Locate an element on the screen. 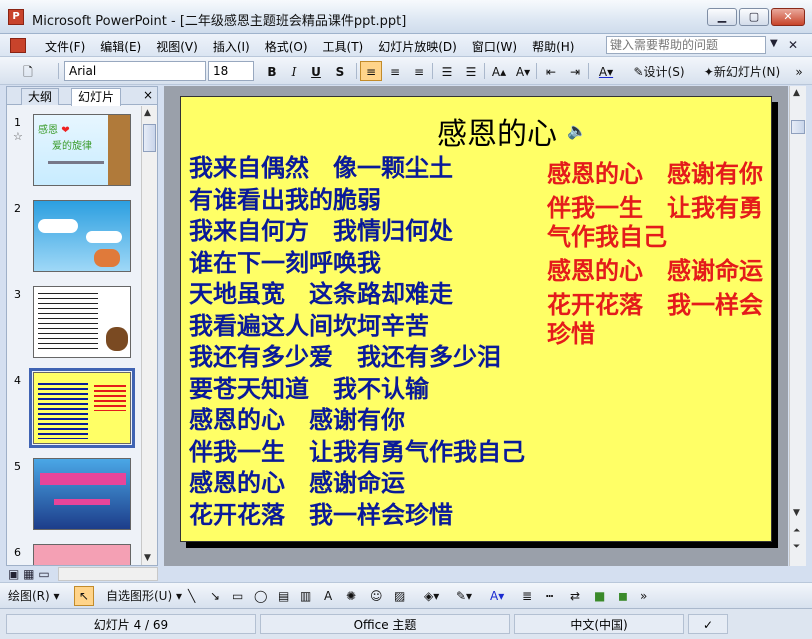 The height and width of the screenshot is (639, 812). diagram-icon: ✺ is located at coordinates (351, 596).